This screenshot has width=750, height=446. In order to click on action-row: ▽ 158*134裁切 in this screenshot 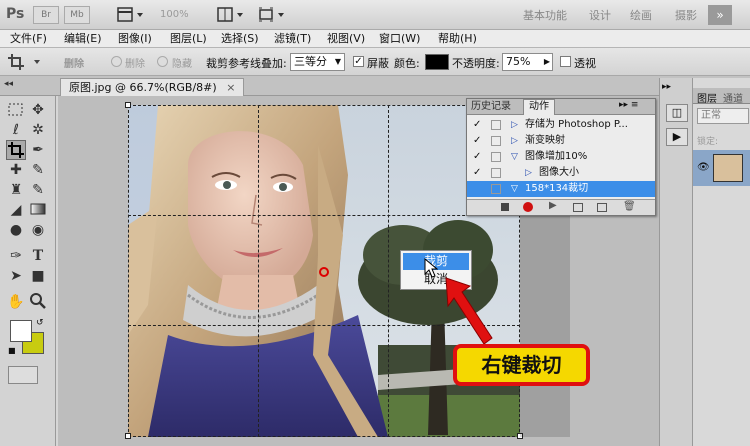, I will do `click(561, 189)`.